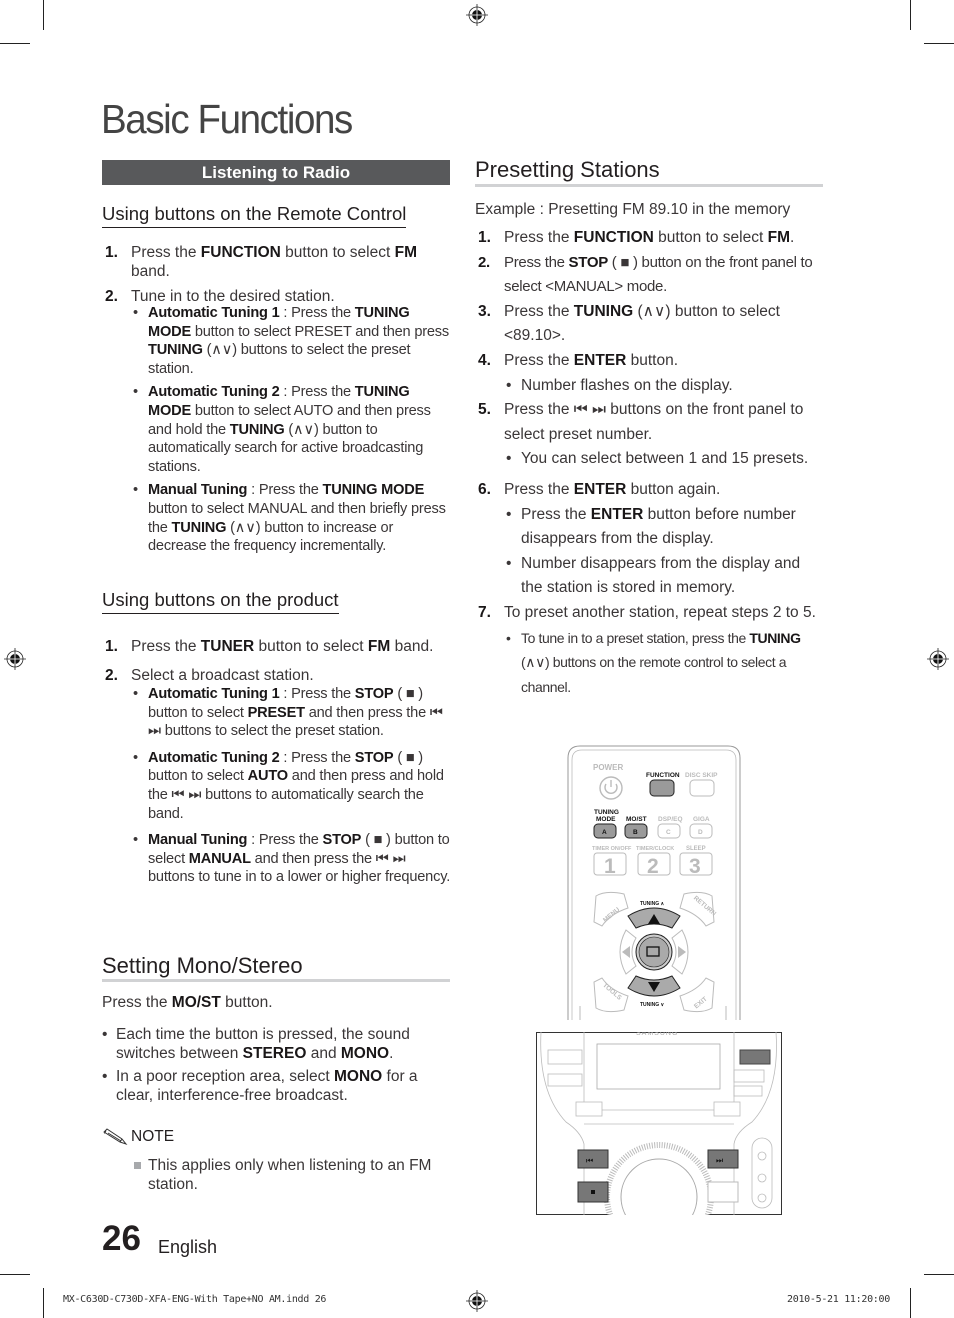  What do you see at coordinates (320, 331) in the screenshot?
I see `text: button to select PRESET and then press` at bounding box center [320, 331].